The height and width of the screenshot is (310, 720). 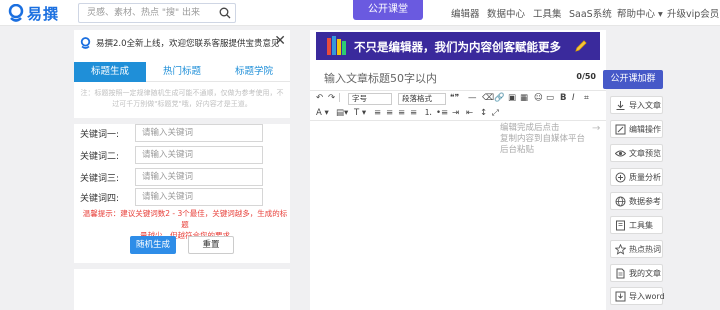 What do you see at coordinates (465, 13) in the screenshot?
I see `nav-editor: 编辑器` at bounding box center [465, 13].